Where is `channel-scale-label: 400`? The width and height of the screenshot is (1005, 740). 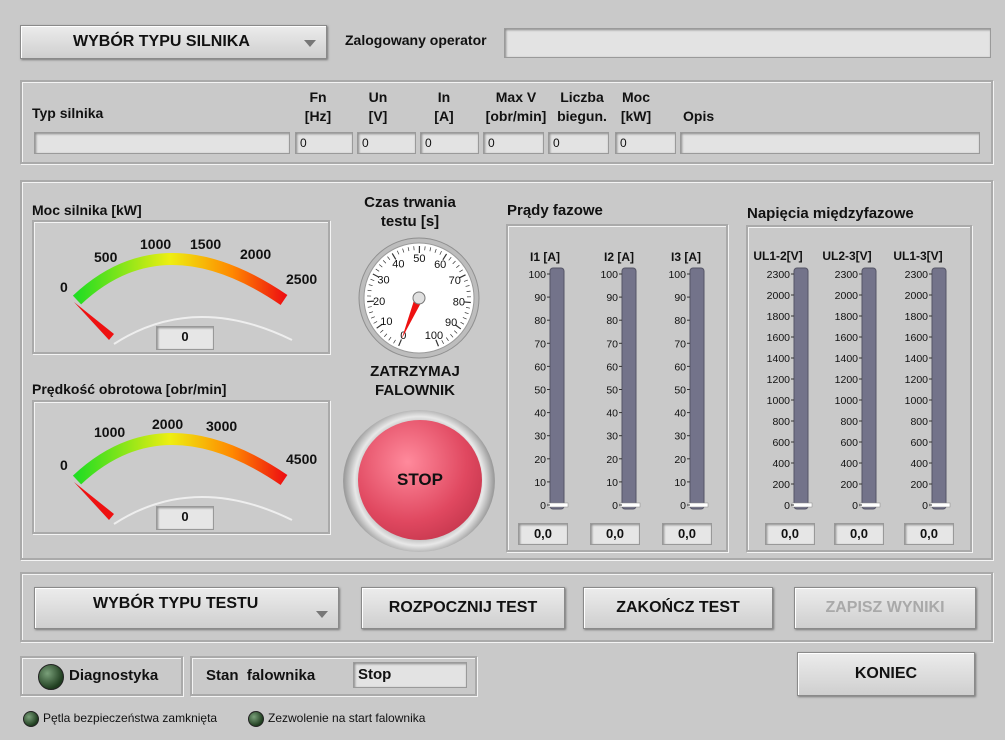
channel-scale-label: 400 is located at coordinates (849, 464).